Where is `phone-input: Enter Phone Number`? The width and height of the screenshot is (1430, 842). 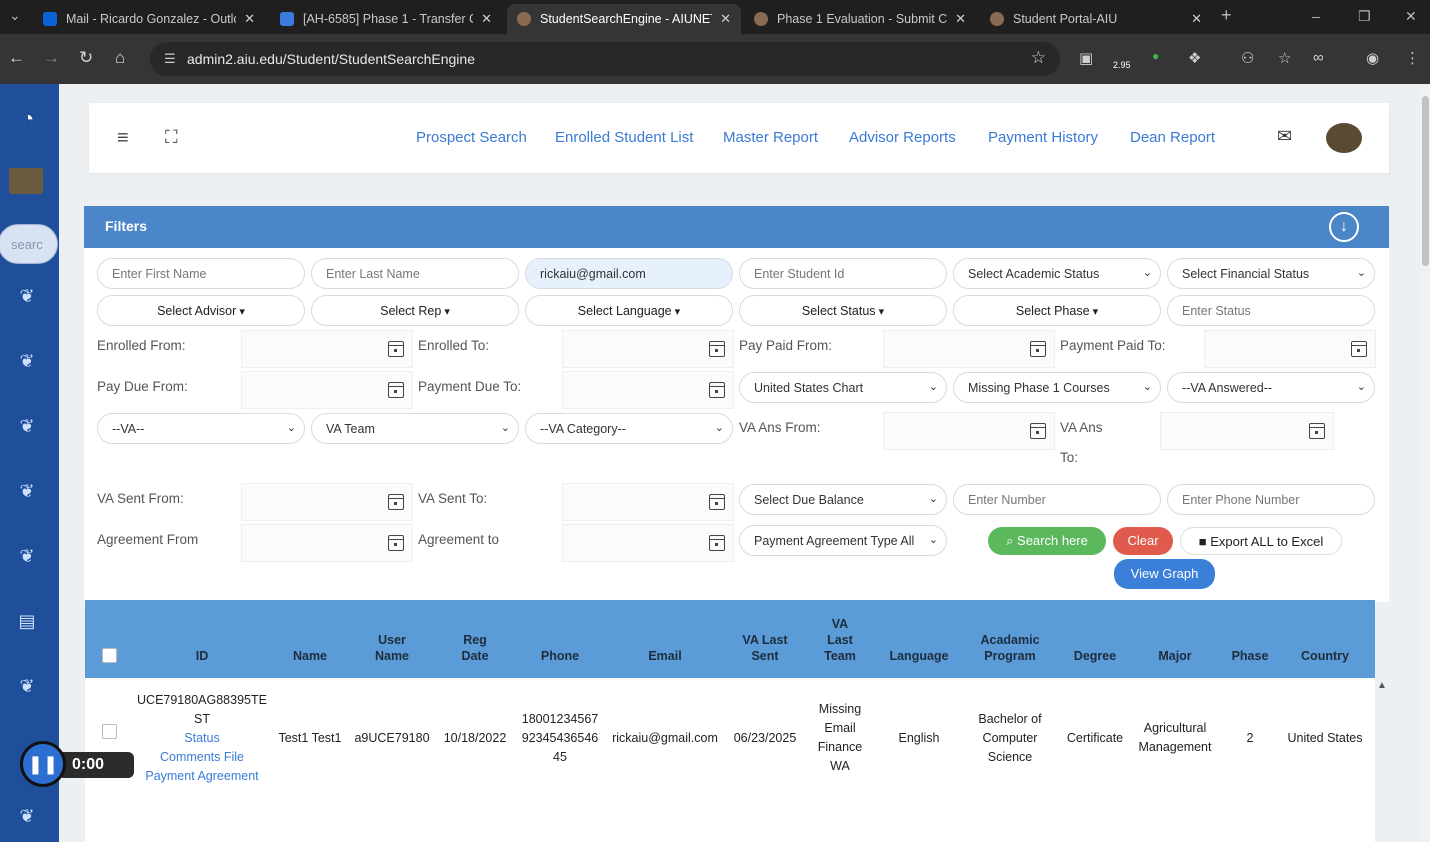 phone-input: Enter Phone Number is located at coordinates (1271, 499).